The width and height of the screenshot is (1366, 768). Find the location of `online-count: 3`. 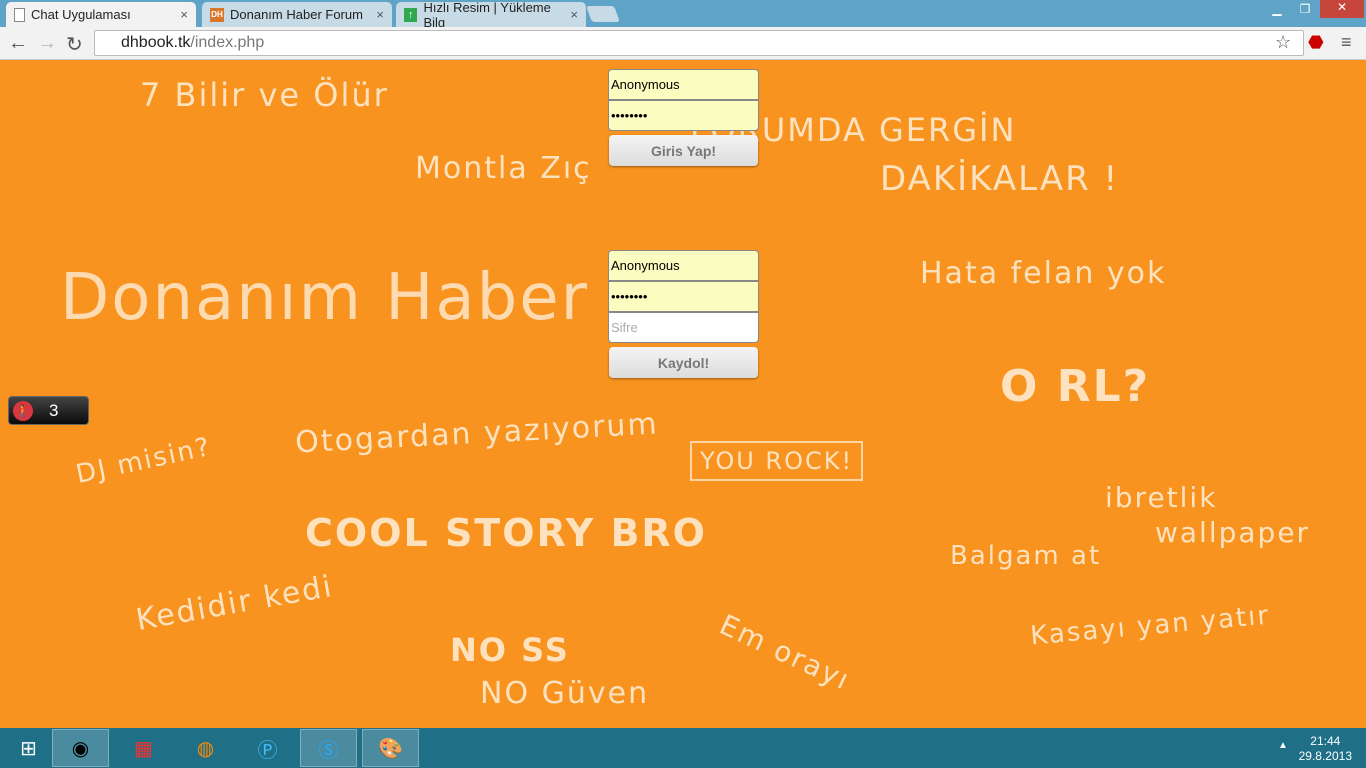

online-count: 3 is located at coordinates (54, 410).